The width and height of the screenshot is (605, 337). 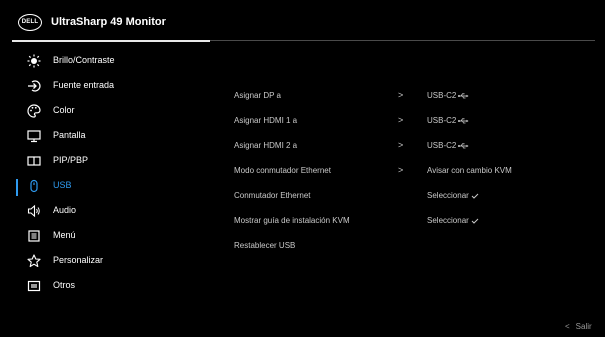 What do you see at coordinates (100, 112) in the screenshot?
I see `menu-item-color: Color` at bounding box center [100, 112].